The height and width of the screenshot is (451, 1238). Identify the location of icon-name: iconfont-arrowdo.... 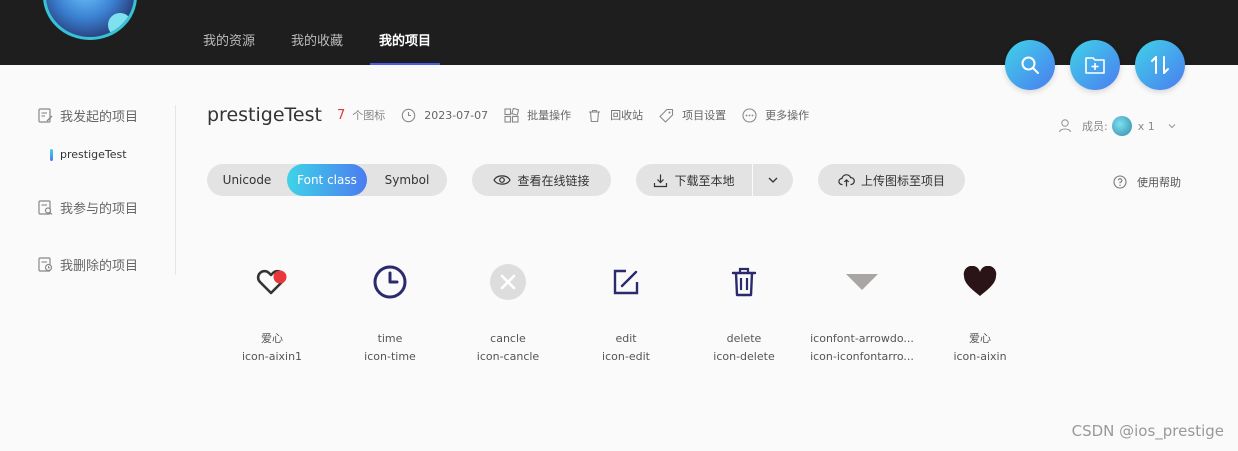
(862, 338).